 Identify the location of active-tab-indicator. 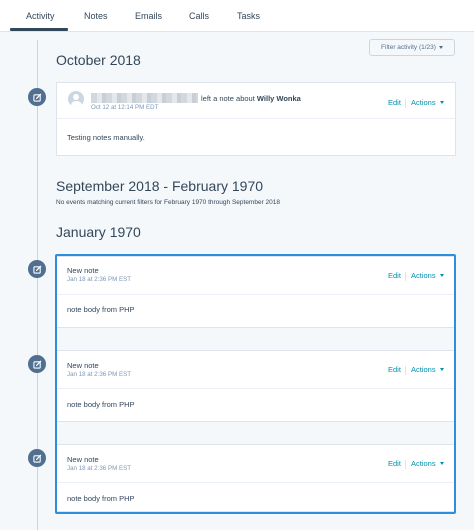
(39, 29).